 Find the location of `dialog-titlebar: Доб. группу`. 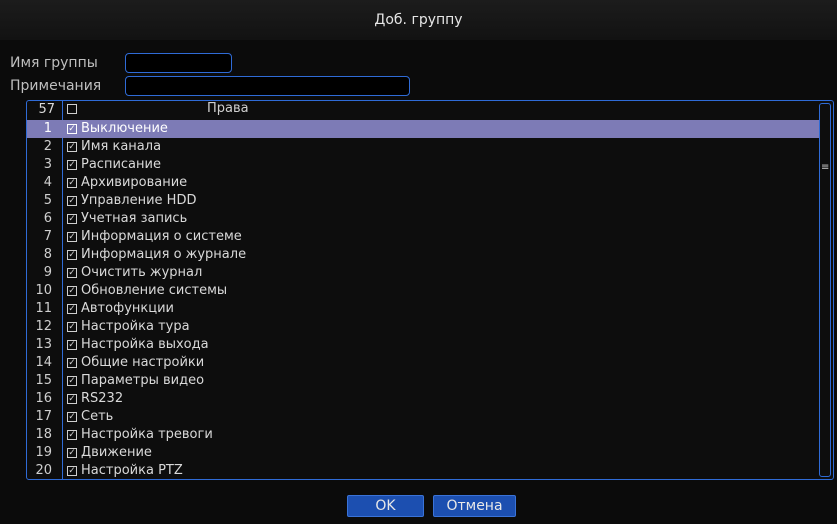

dialog-titlebar: Доб. группу is located at coordinates (418, 20).